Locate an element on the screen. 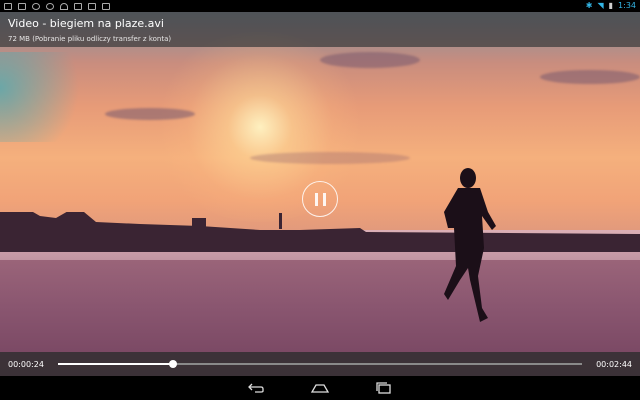  wifi-icon: ◥ is located at coordinates (600, 5).